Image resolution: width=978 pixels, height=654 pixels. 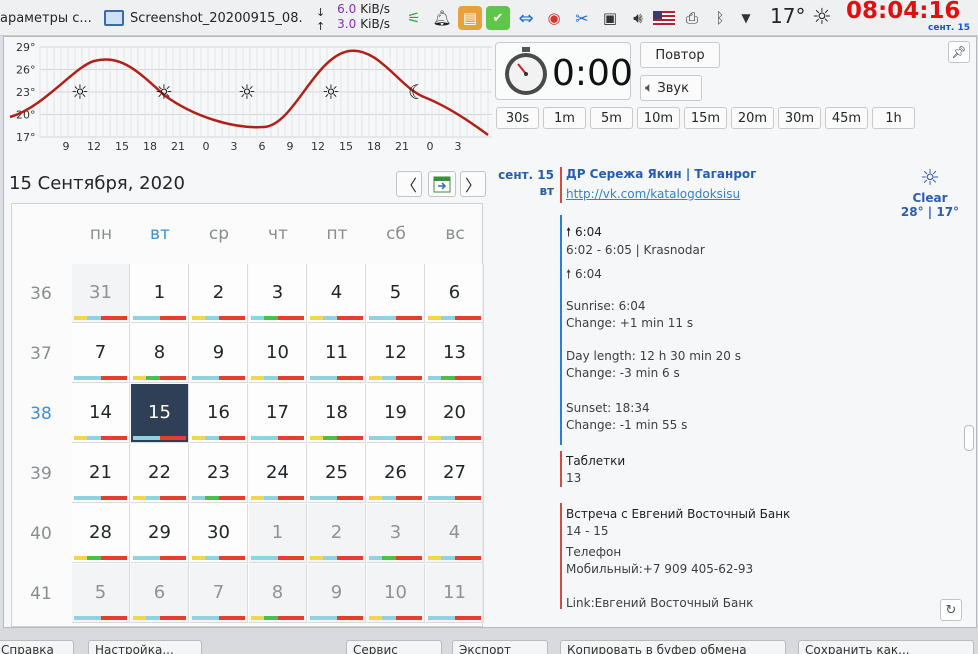 What do you see at coordinates (903, 12) in the screenshot?
I see `digital-clock: 08:04:16` at bounding box center [903, 12].